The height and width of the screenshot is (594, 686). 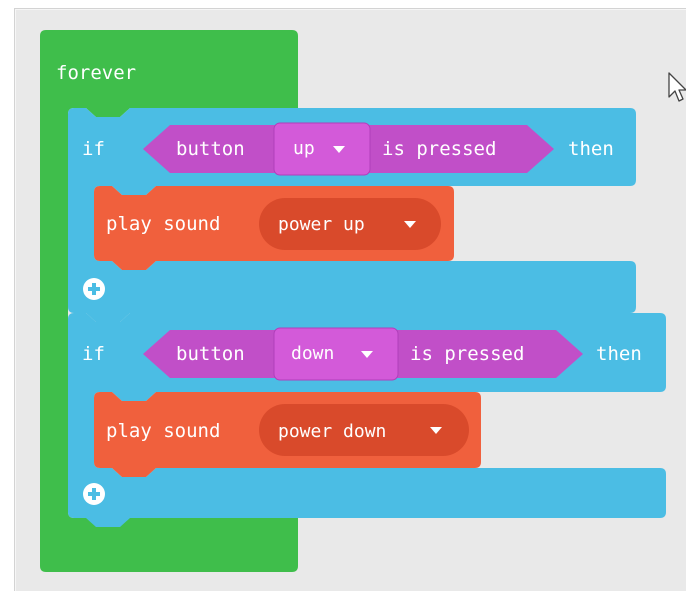 I want to click on is-pressed-label-2: is pressed, so click(x=467, y=354).